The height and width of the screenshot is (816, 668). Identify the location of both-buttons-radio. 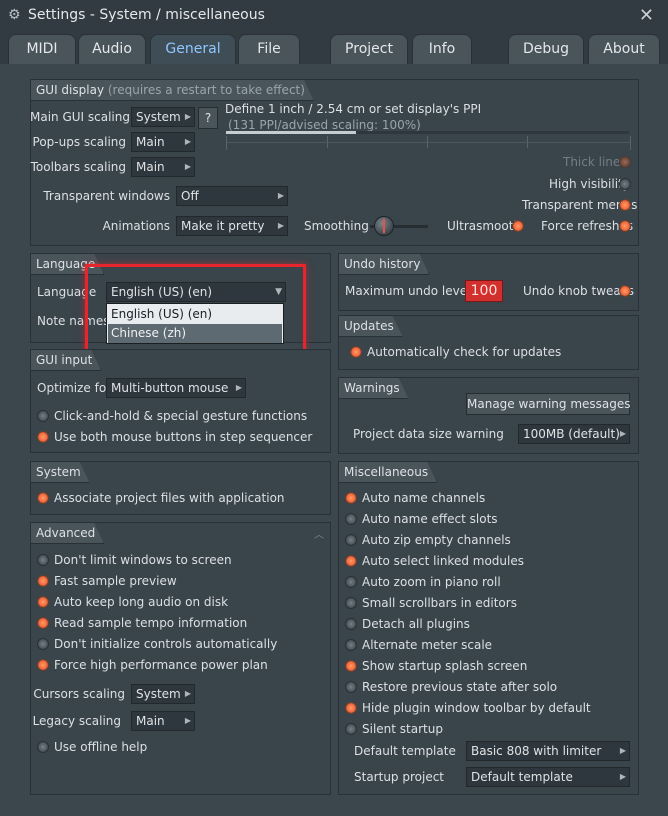
(43, 437).